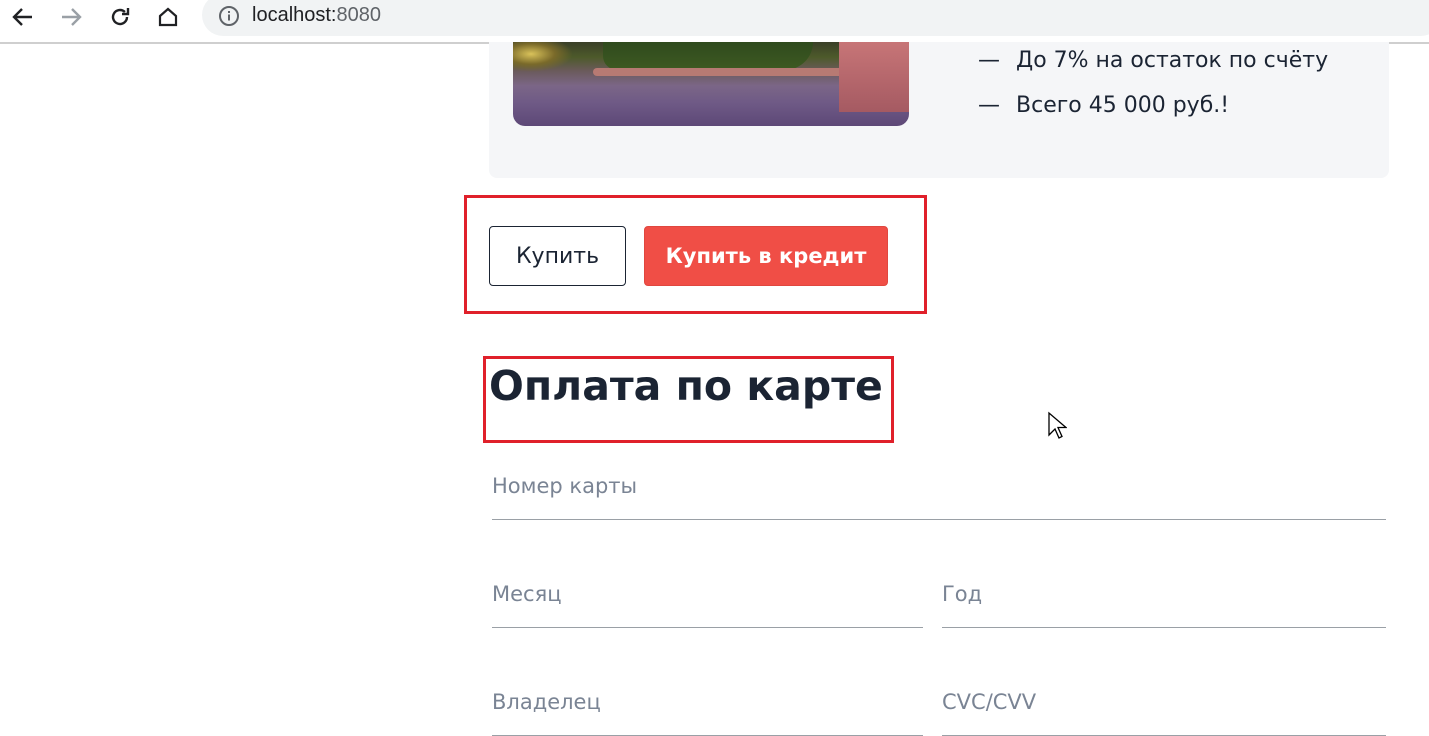 This screenshot has height=736, width=1429. I want to click on browser-toolbar: localhost:8080, so click(714, 22).